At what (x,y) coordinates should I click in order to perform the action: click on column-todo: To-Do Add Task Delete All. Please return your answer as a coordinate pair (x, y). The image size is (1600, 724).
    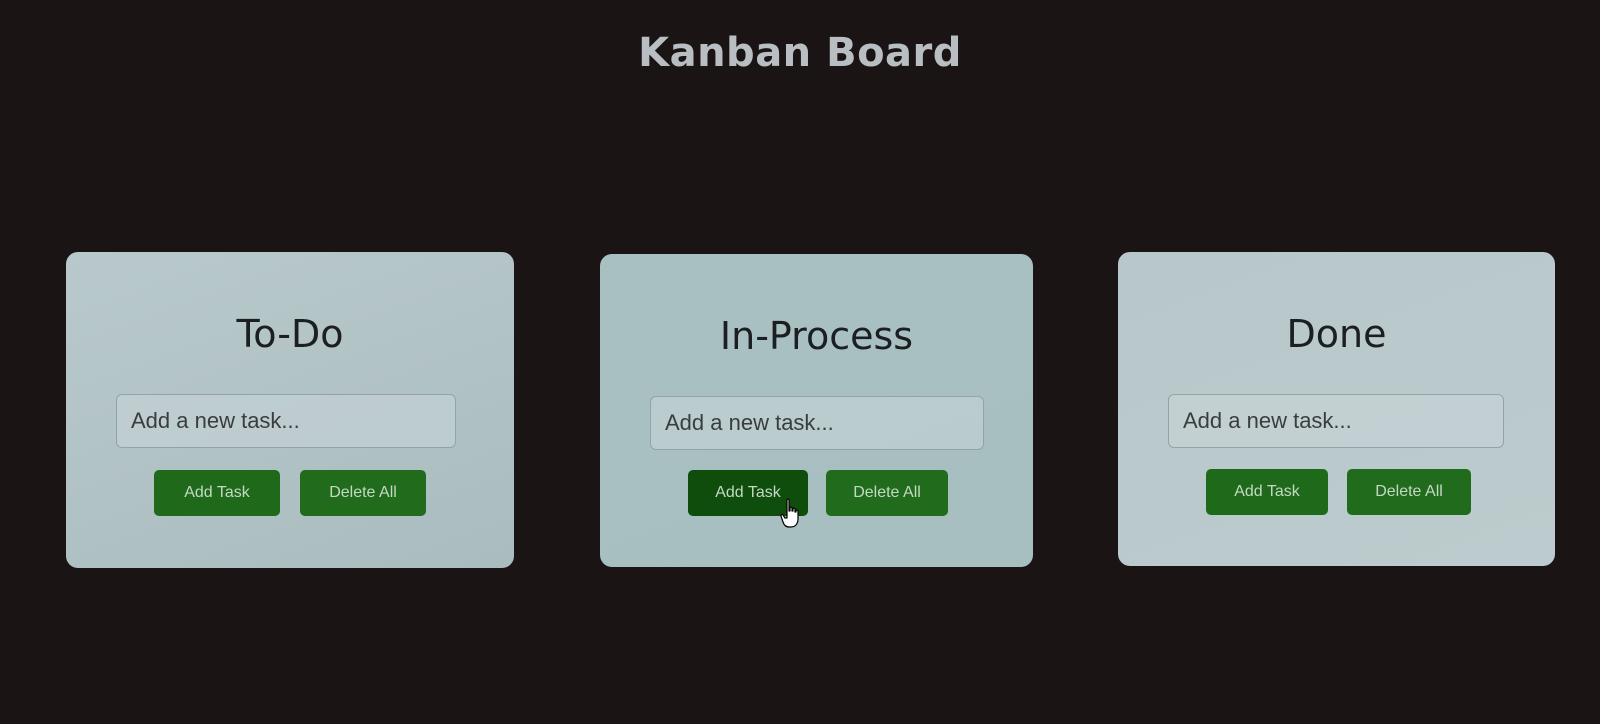
    Looking at the image, I should click on (290, 410).